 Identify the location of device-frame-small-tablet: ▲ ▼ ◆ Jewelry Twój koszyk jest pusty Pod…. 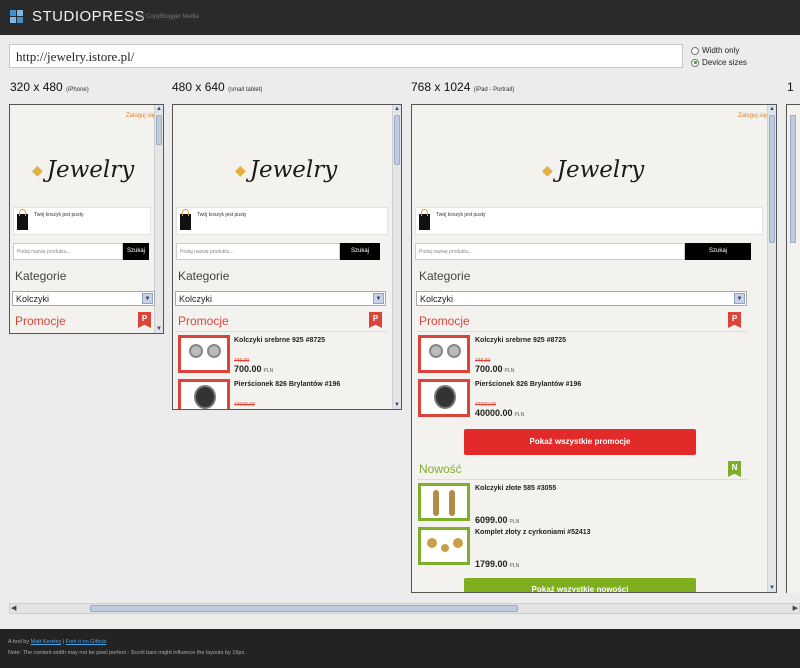
(287, 257).